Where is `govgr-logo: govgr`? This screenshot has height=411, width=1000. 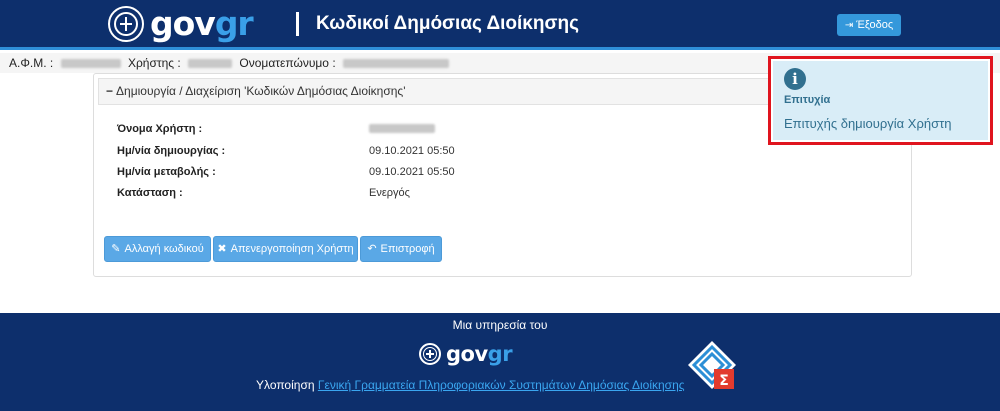 govgr-logo: govgr is located at coordinates (181, 24).